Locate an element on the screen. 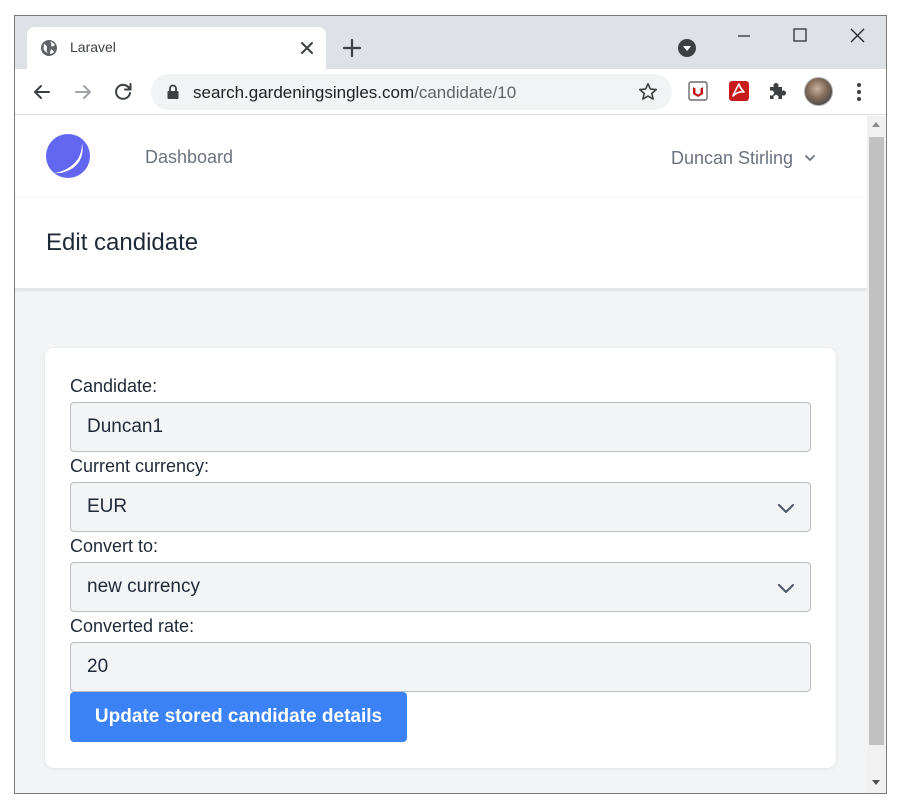  puzzle-extensions-icon is located at coordinates (778, 91).